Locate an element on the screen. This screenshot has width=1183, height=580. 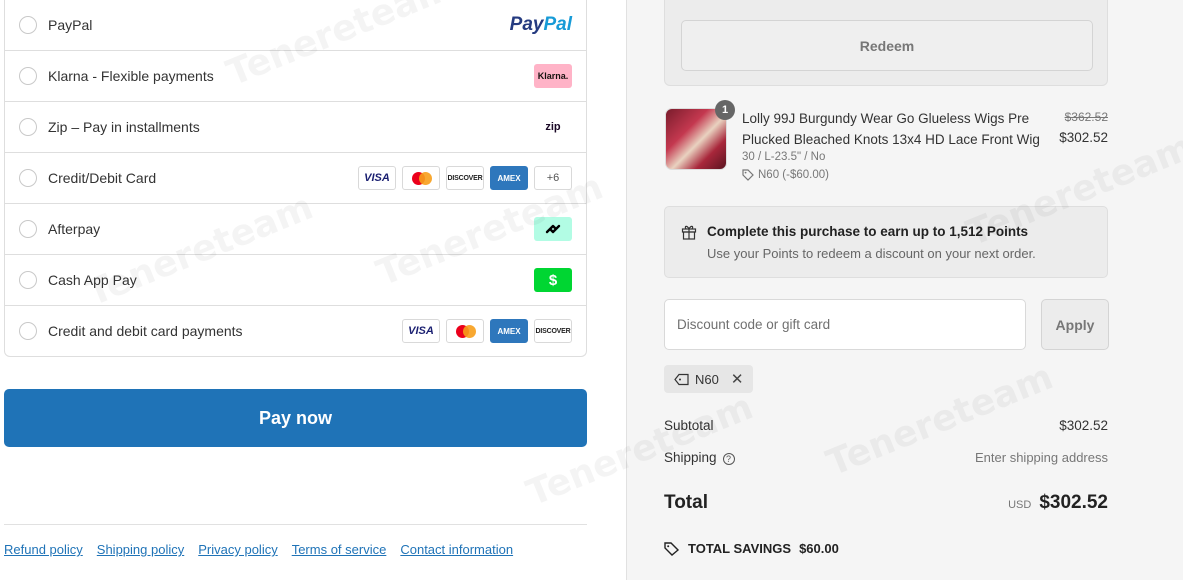
redeem-button: Redeem is located at coordinates (887, 45).